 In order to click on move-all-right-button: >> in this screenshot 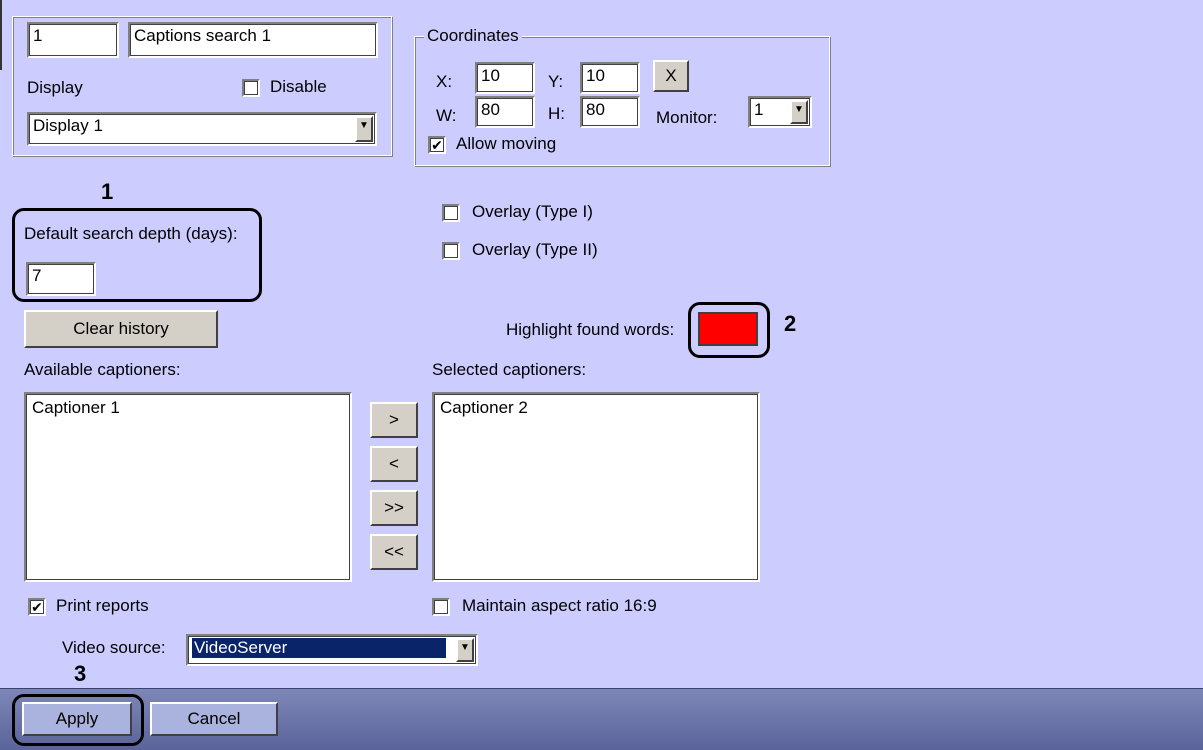, I will do `click(394, 508)`.